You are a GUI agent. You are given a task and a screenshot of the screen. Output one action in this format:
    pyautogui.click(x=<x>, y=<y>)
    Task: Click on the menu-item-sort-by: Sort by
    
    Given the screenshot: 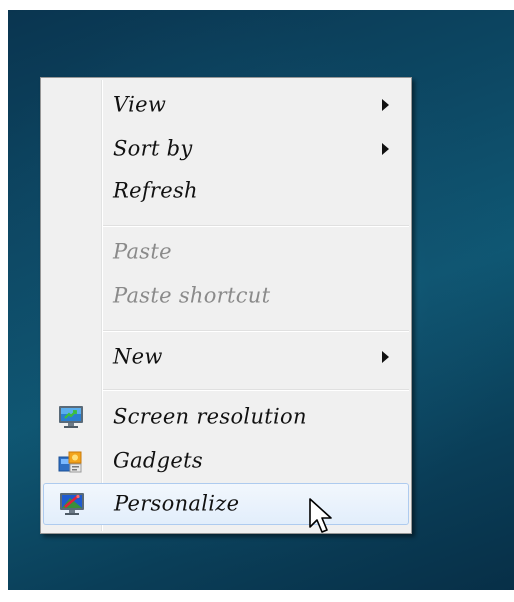 What is the action you would take?
    pyautogui.click(x=226, y=149)
    